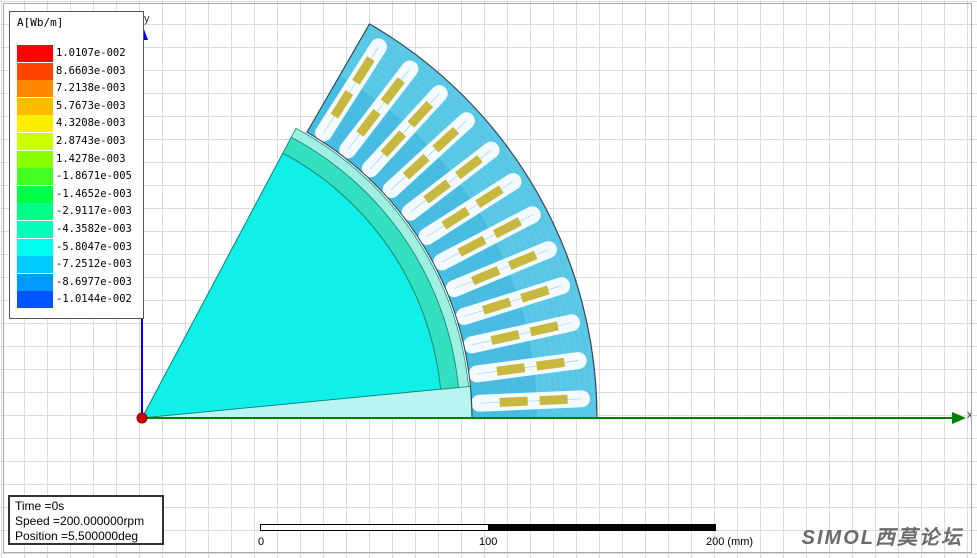 The height and width of the screenshot is (558, 977). I want to click on legend-entry: -2.9117e-003, so click(80, 212).